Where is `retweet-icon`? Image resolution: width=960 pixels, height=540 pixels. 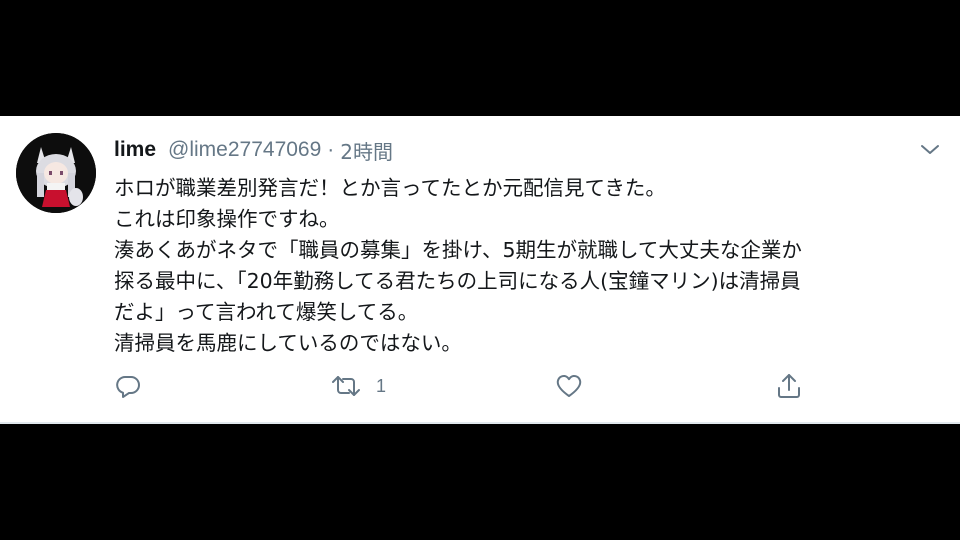 retweet-icon is located at coordinates (346, 386).